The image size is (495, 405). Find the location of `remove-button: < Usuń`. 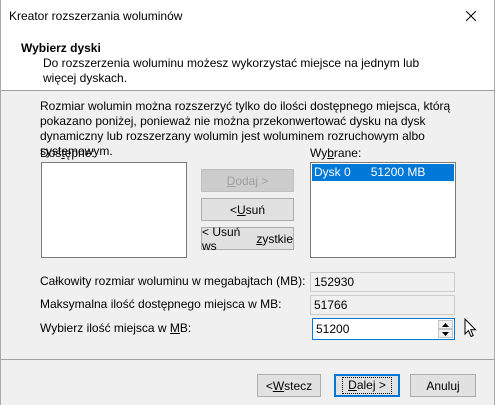

remove-button: < Usuń is located at coordinates (247, 209).